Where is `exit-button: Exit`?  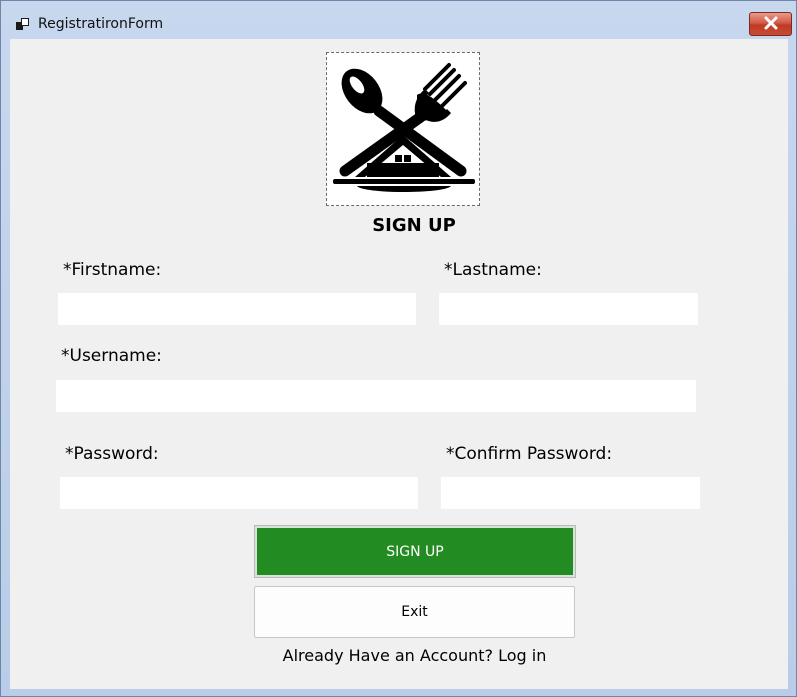 exit-button: Exit is located at coordinates (414, 612).